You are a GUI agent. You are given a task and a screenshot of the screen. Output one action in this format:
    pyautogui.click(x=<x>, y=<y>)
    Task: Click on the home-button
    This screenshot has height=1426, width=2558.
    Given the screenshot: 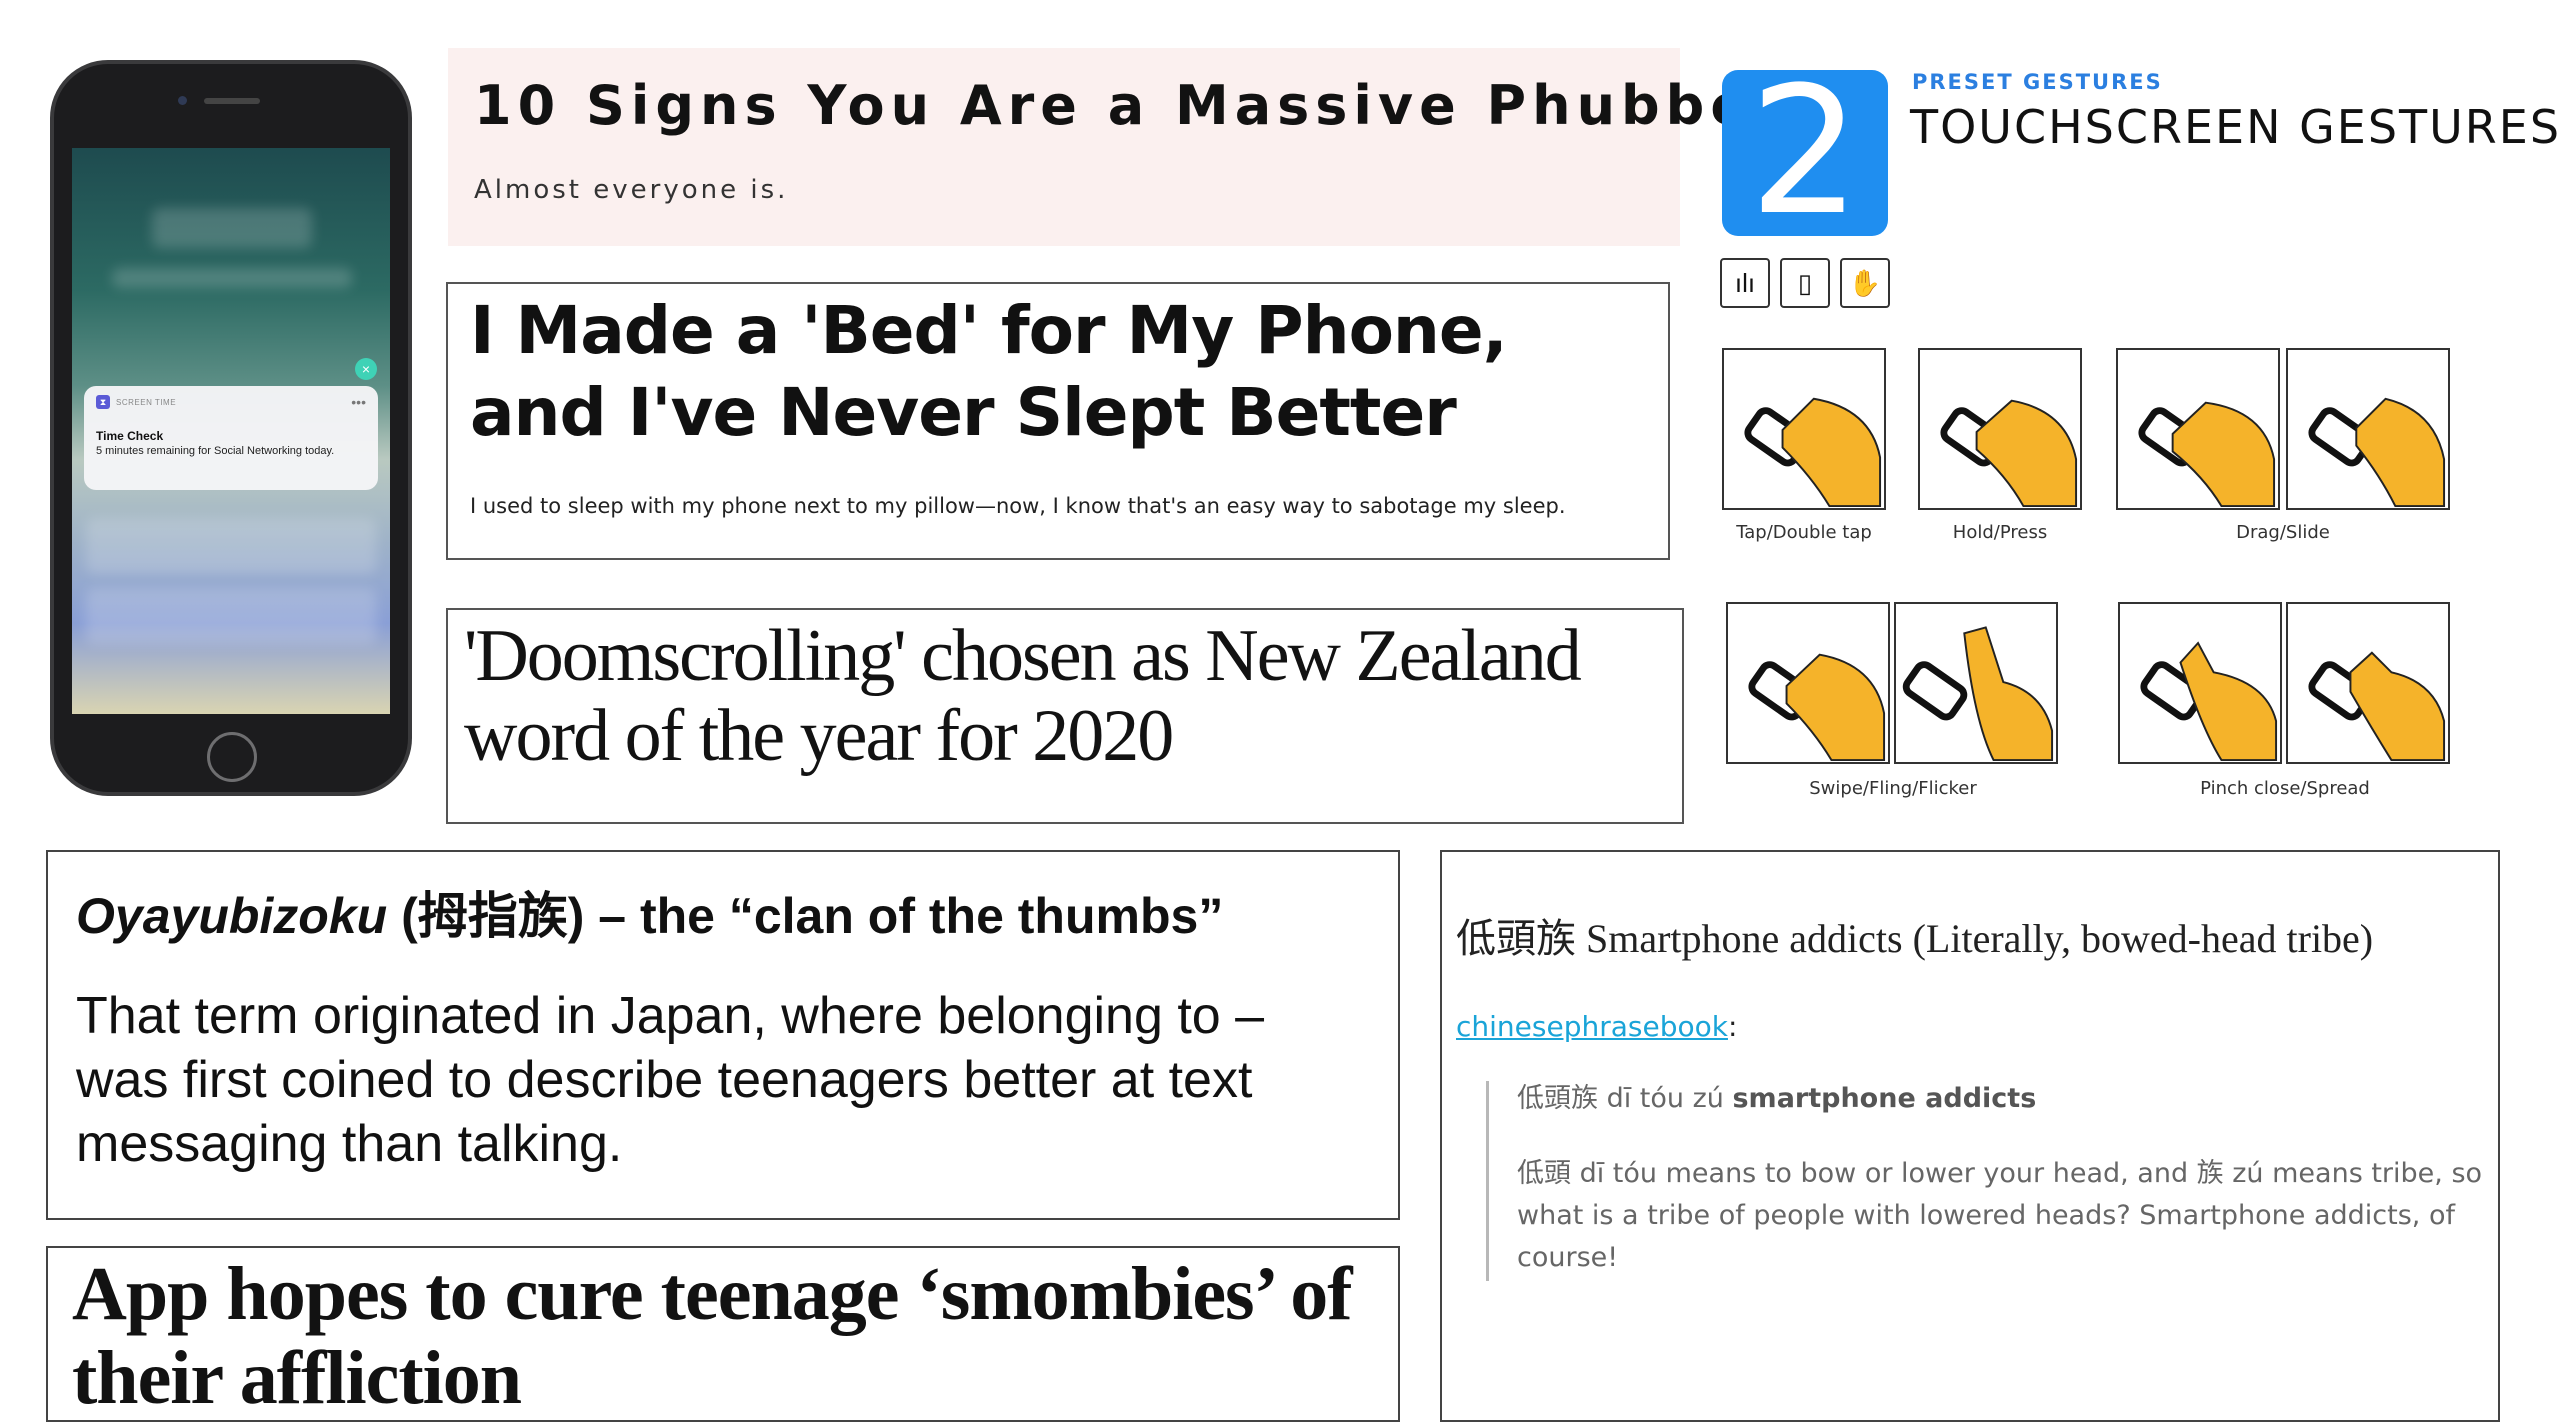 What is the action you would take?
    pyautogui.click(x=232, y=757)
    